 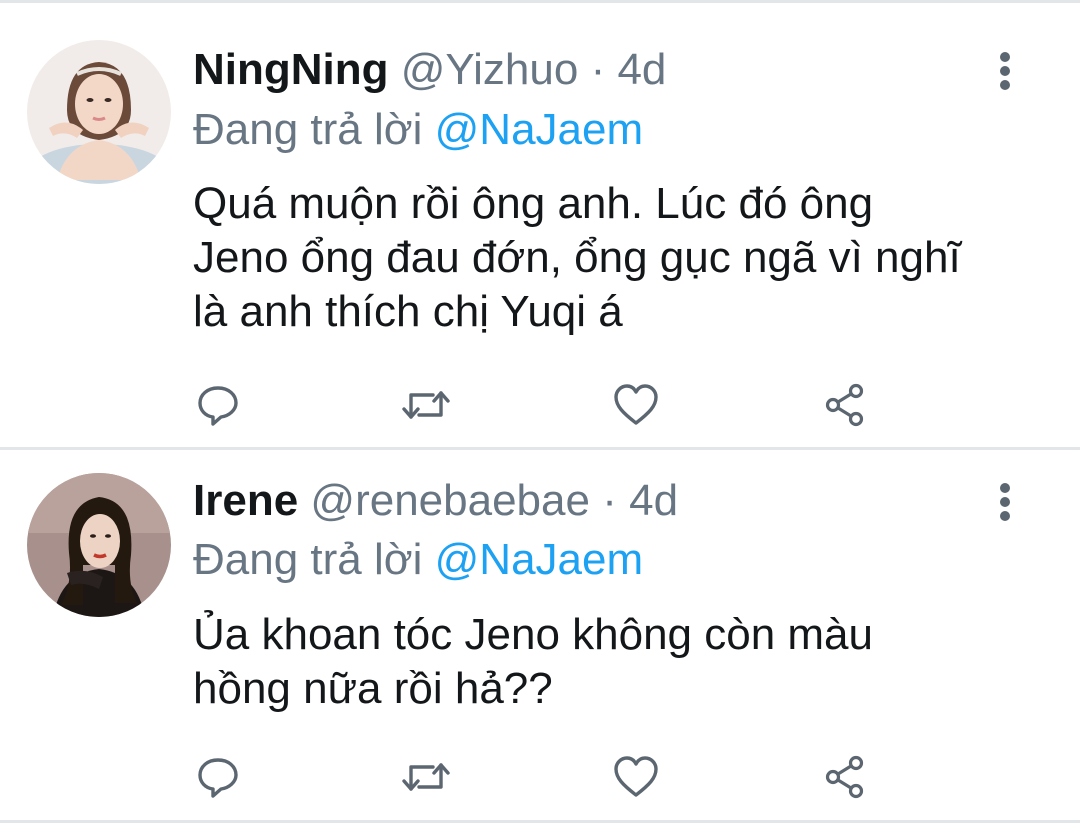 I want to click on display-name: NingNing, so click(x=291, y=69).